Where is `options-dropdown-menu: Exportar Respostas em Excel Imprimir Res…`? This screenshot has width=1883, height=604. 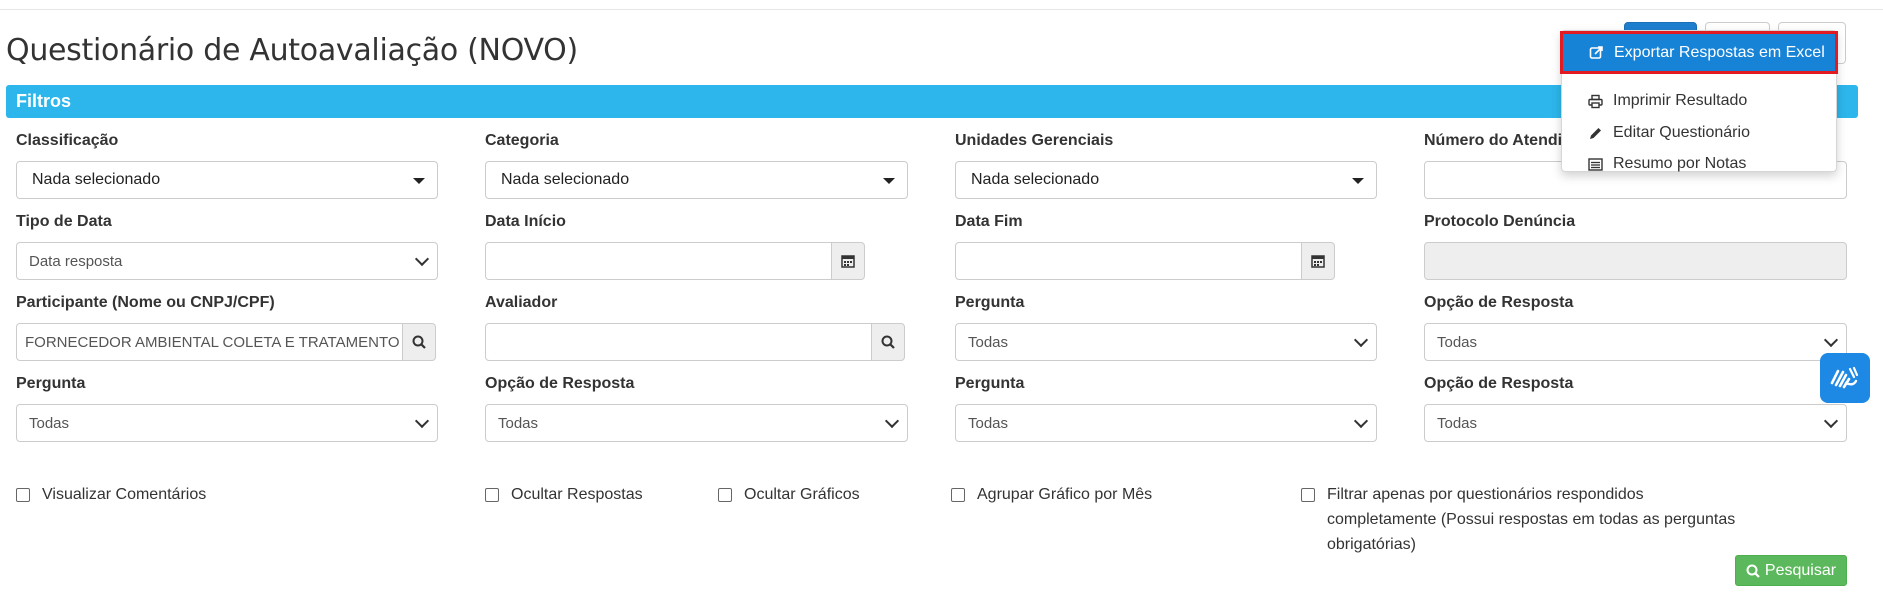
options-dropdown-menu: Exportar Respostas em Excel Imprimir Res… is located at coordinates (1699, 101).